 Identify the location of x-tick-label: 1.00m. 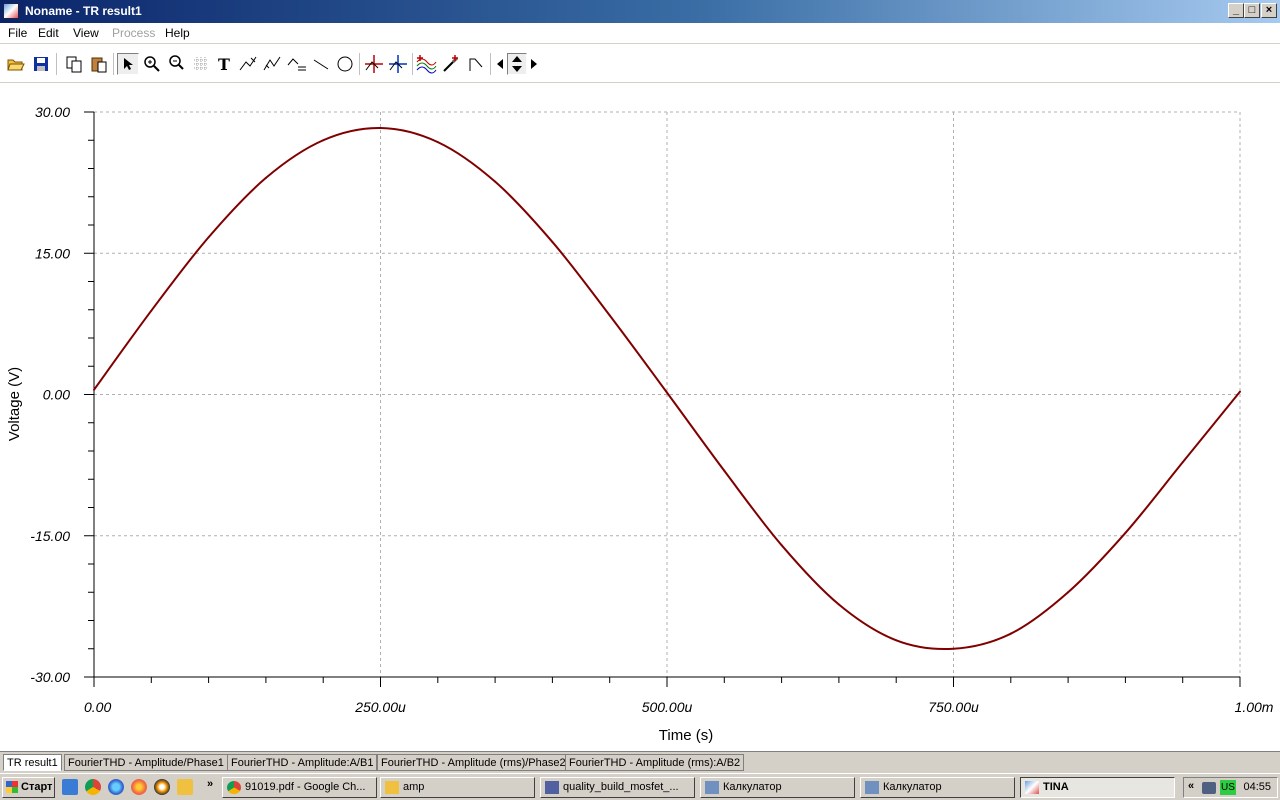
(1254, 707).